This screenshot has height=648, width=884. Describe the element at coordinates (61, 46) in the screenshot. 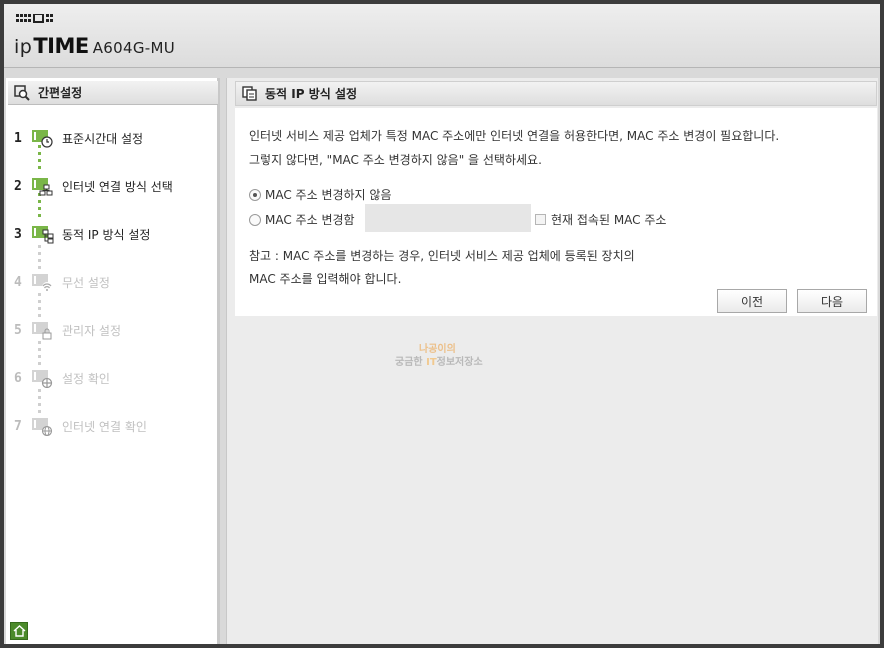

I see `brand-name: TIME` at that location.